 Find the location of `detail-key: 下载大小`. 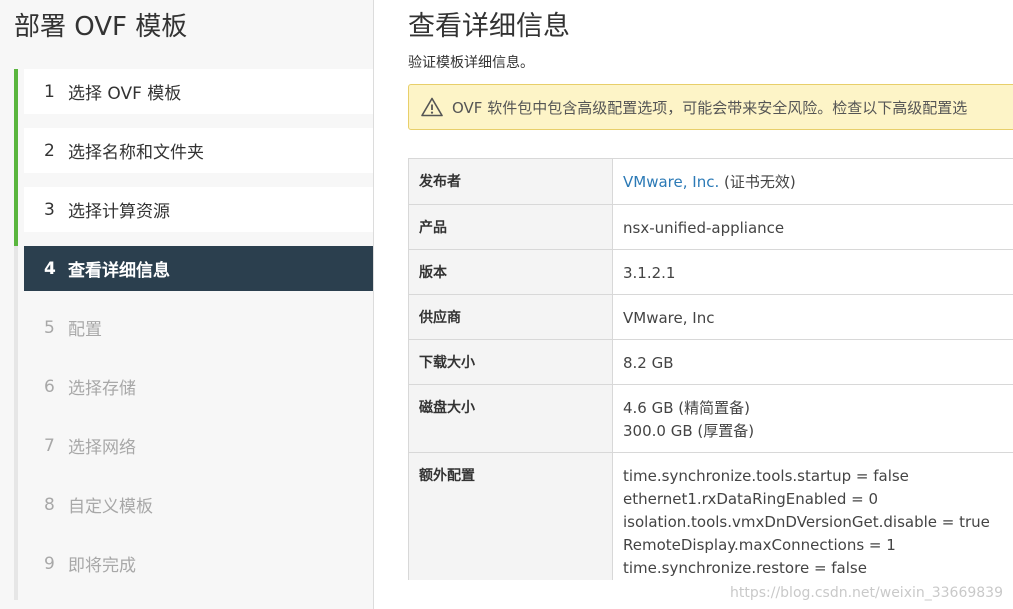

detail-key: 下载大小 is located at coordinates (511, 362).